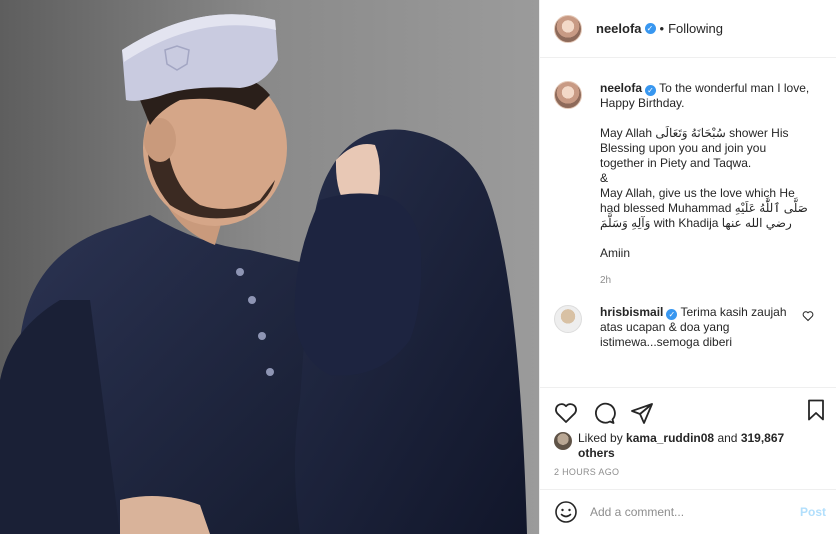  Describe the element at coordinates (706, 280) in the screenshot. I see `caption-timestamp: 2h` at that location.